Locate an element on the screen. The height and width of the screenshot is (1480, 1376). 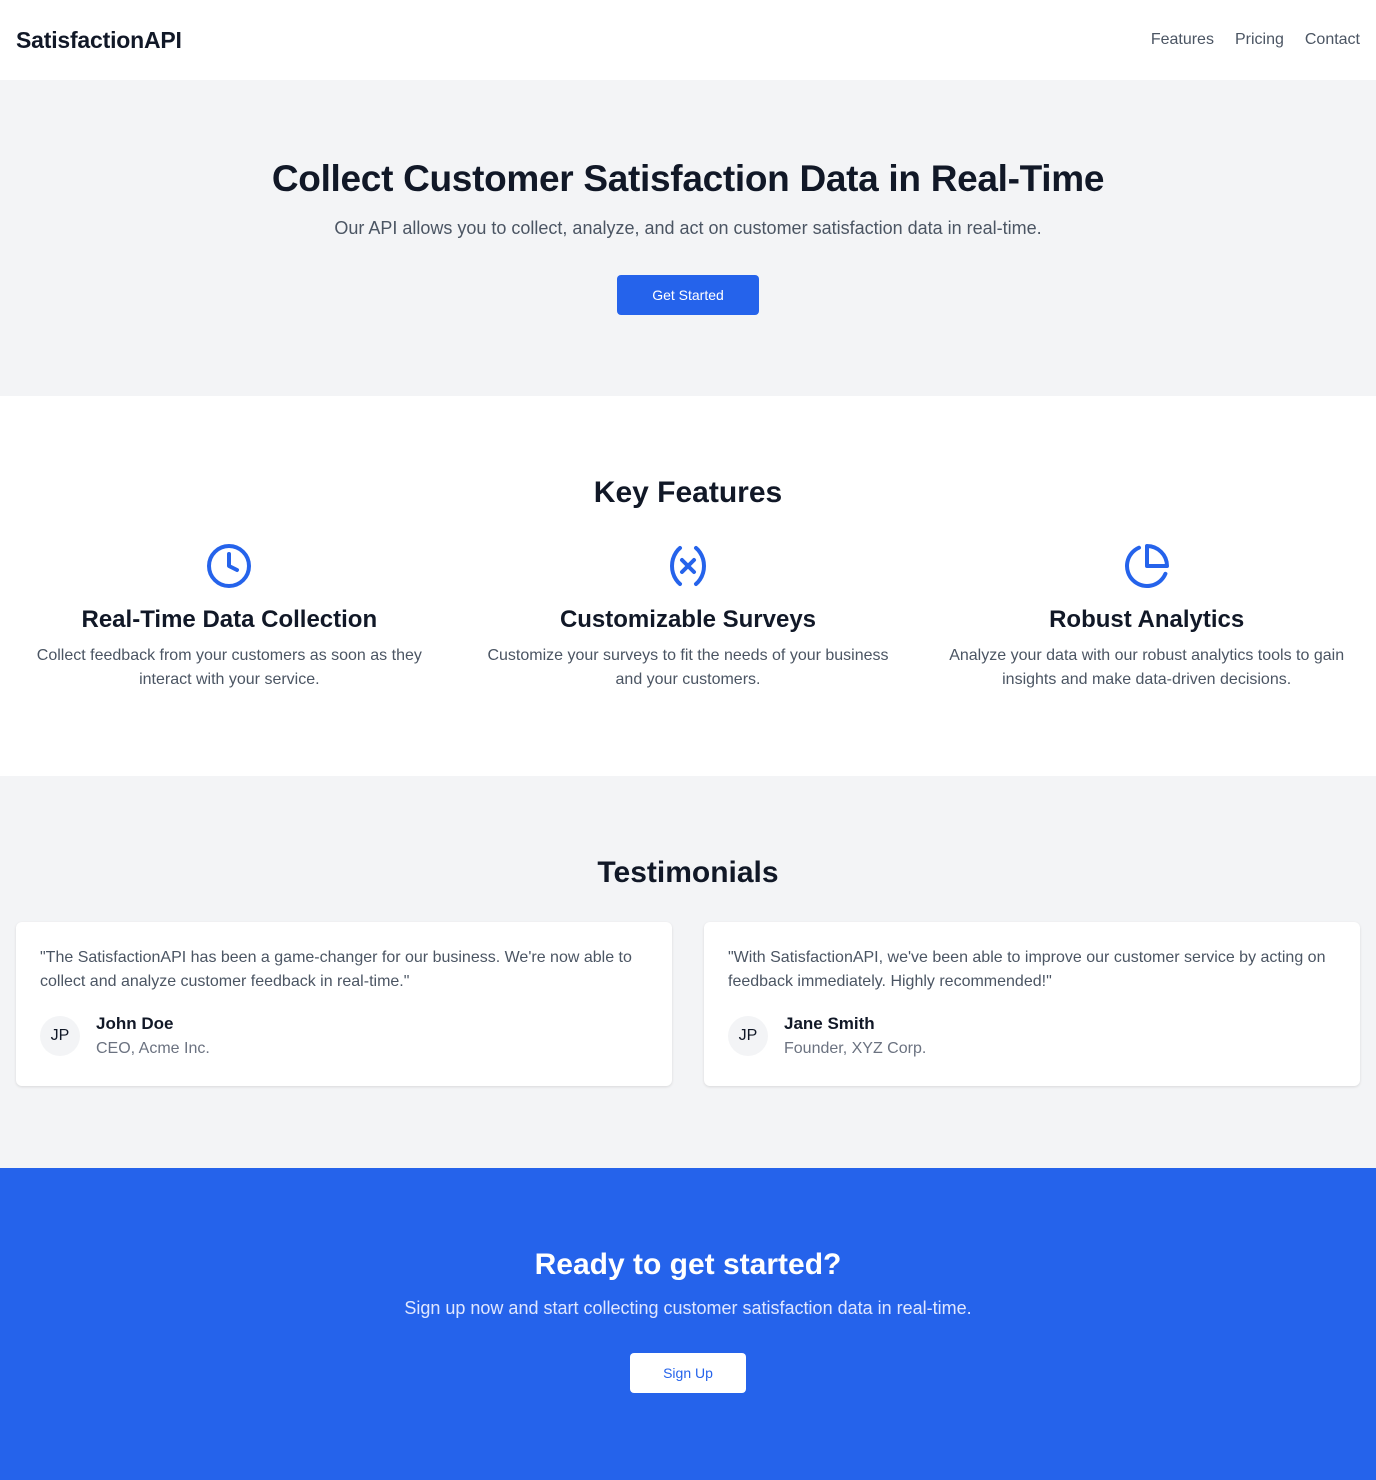
site-header: SatisfactionAPI Features Pricing Contact is located at coordinates (688, 40).